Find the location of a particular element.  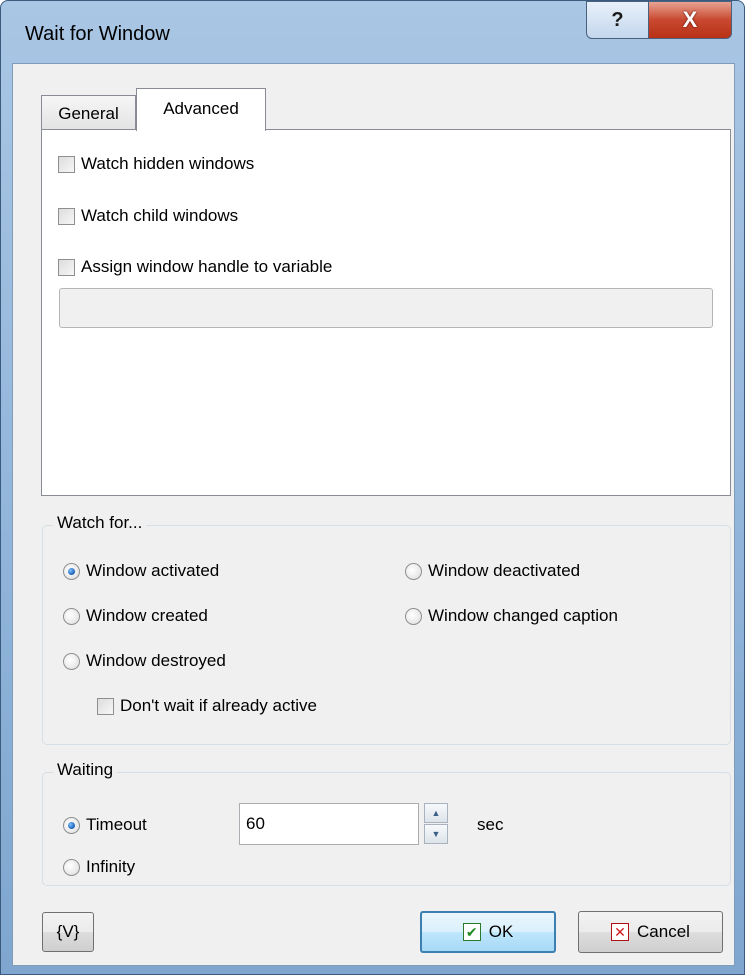

watch-hidden-checkbox is located at coordinates (66, 164).